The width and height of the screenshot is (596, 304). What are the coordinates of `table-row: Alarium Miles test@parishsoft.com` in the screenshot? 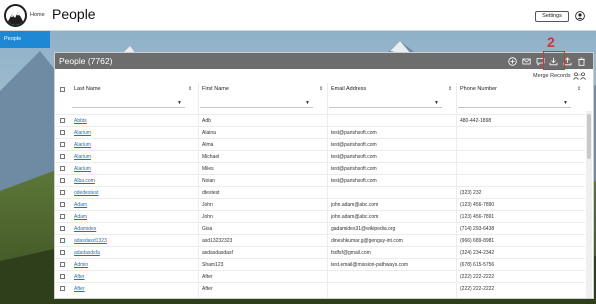 It's located at (320, 168).